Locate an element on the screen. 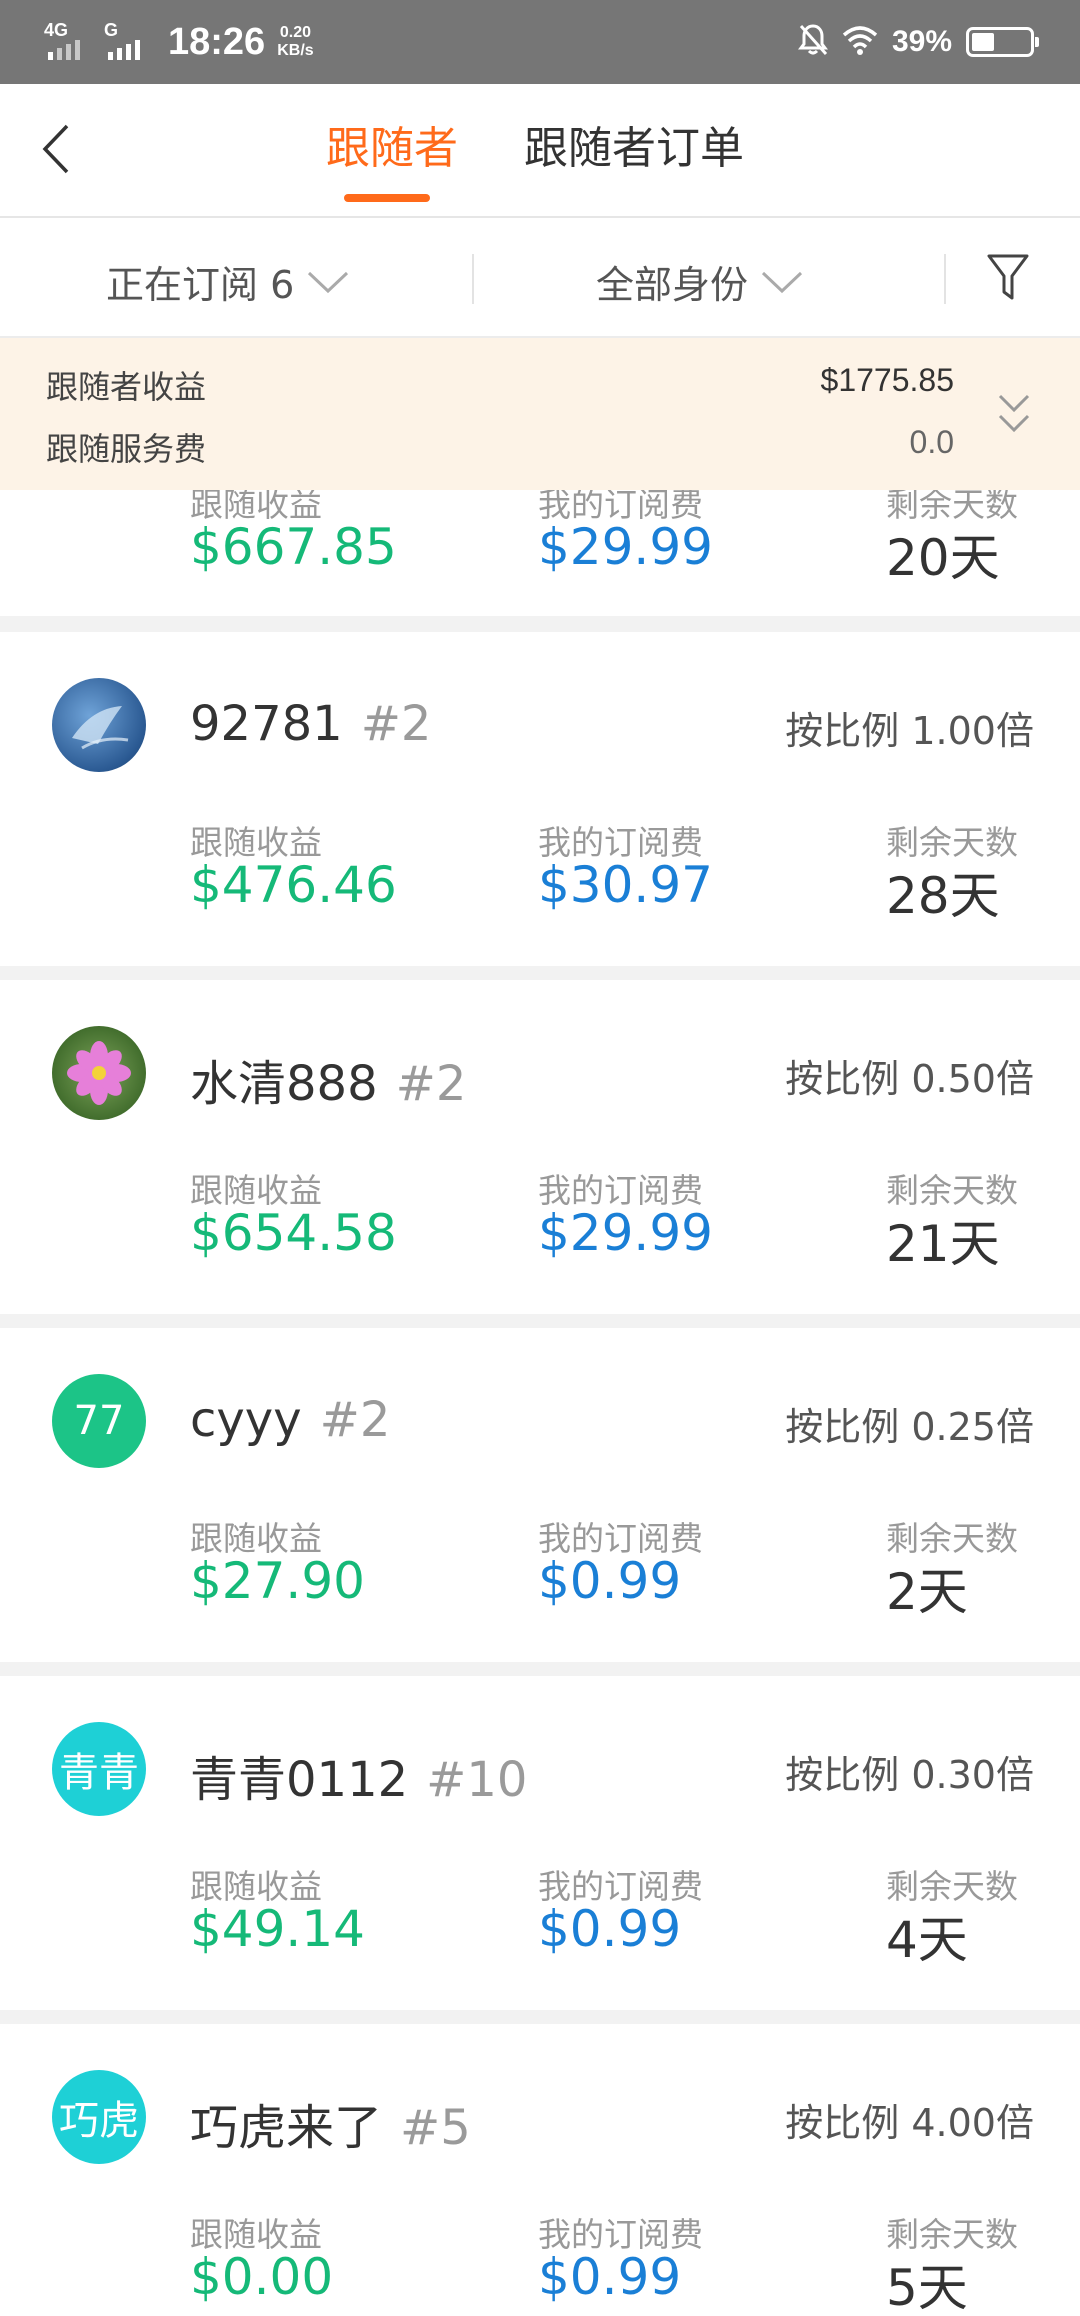 The image size is (1080, 2316). income-value: $667.85 is located at coordinates (293, 547).